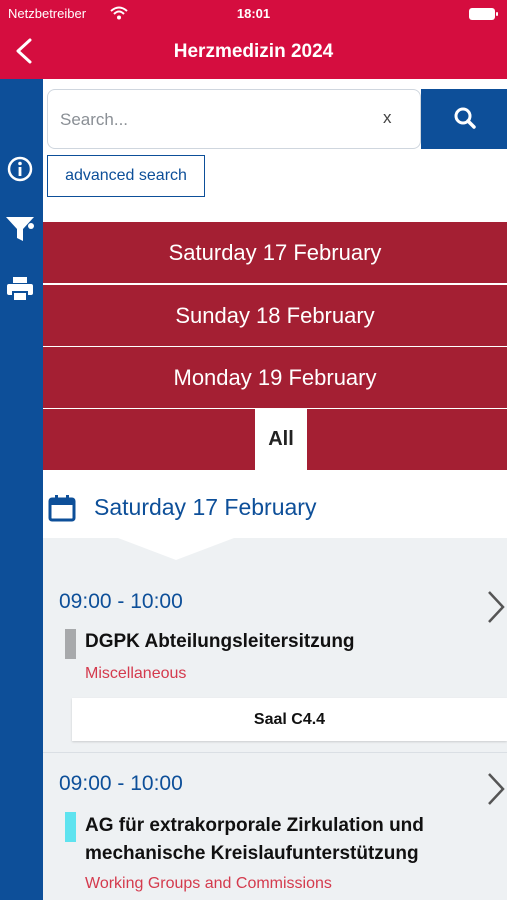 This screenshot has height=900, width=507. Describe the element at coordinates (220, 641) in the screenshot. I see `session-title: DGPK Abteilungsleitersitzung` at that location.